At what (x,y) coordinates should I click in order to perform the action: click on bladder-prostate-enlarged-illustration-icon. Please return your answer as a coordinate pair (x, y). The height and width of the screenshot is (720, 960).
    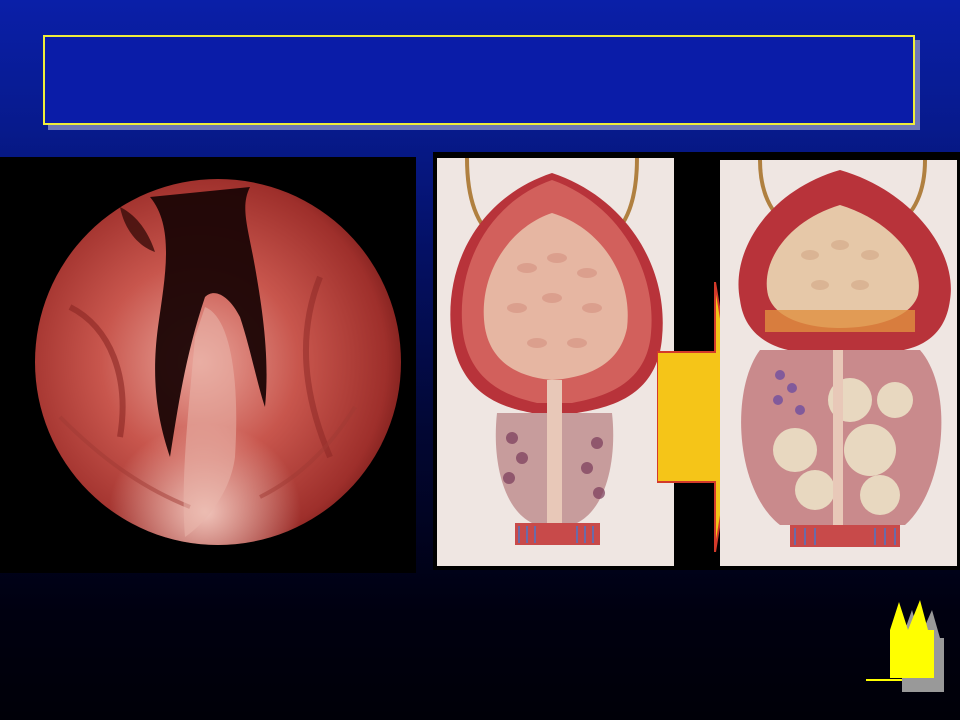
    Looking at the image, I should click on (844, 353).